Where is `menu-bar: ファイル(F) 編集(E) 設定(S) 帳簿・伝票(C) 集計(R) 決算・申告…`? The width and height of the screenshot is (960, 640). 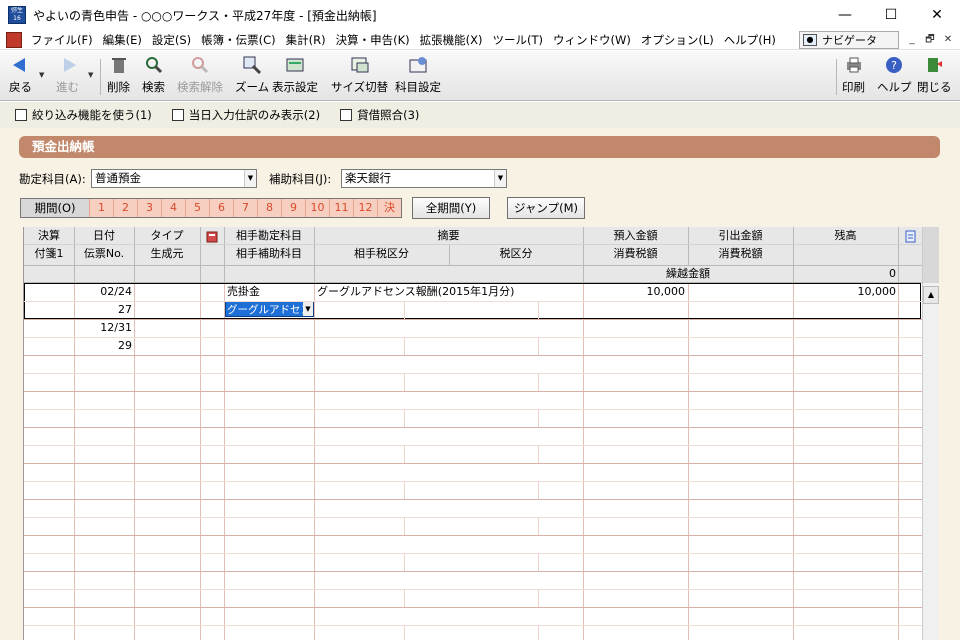
menu-bar: ファイル(F) 編集(E) 設定(S) 帳簿・伝票(C) 集計(R) 決算・申告… is located at coordinates (480, 40).